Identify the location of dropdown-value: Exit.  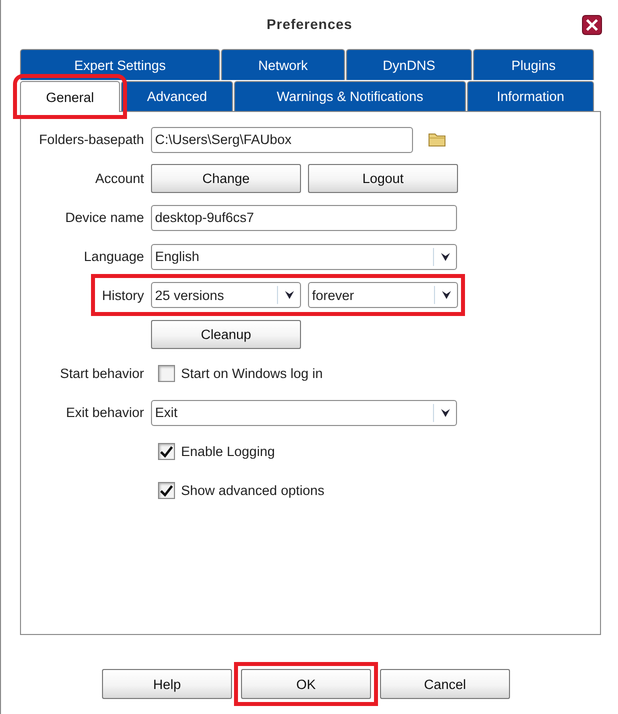
(167, 412).